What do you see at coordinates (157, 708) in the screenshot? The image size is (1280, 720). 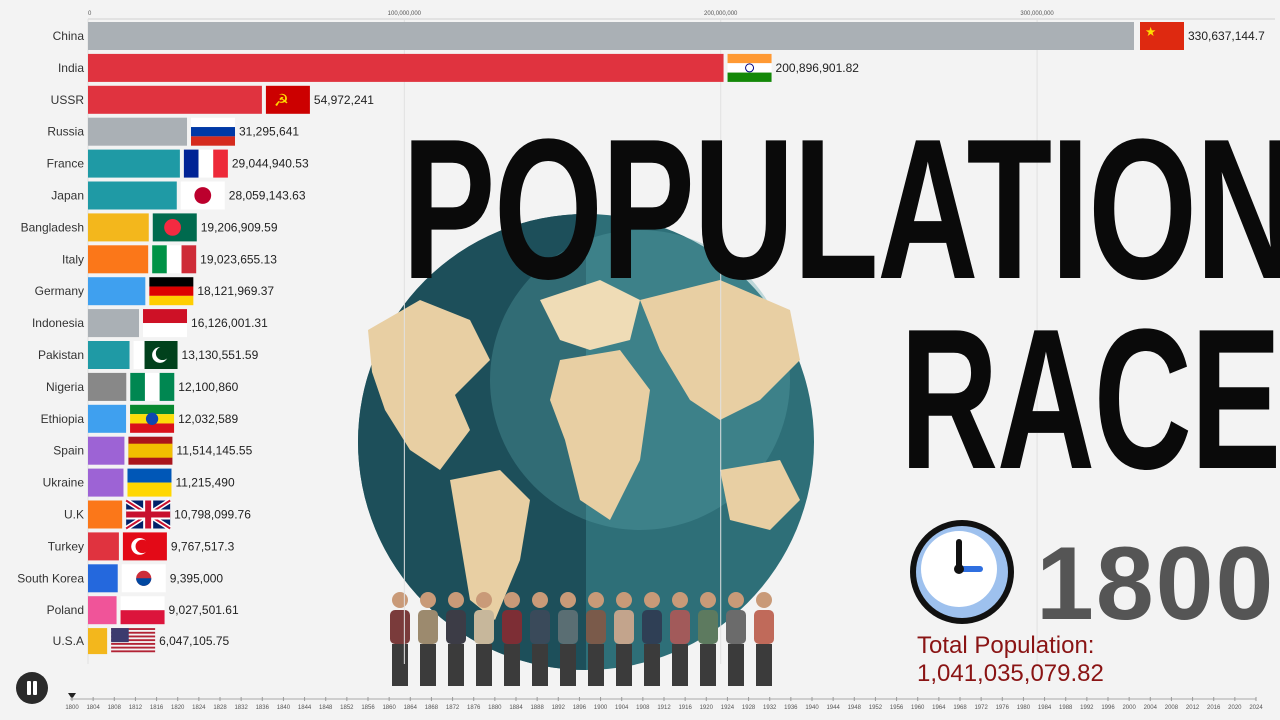 I see `timeline-year: 1816` at bounding box center [157, 708].